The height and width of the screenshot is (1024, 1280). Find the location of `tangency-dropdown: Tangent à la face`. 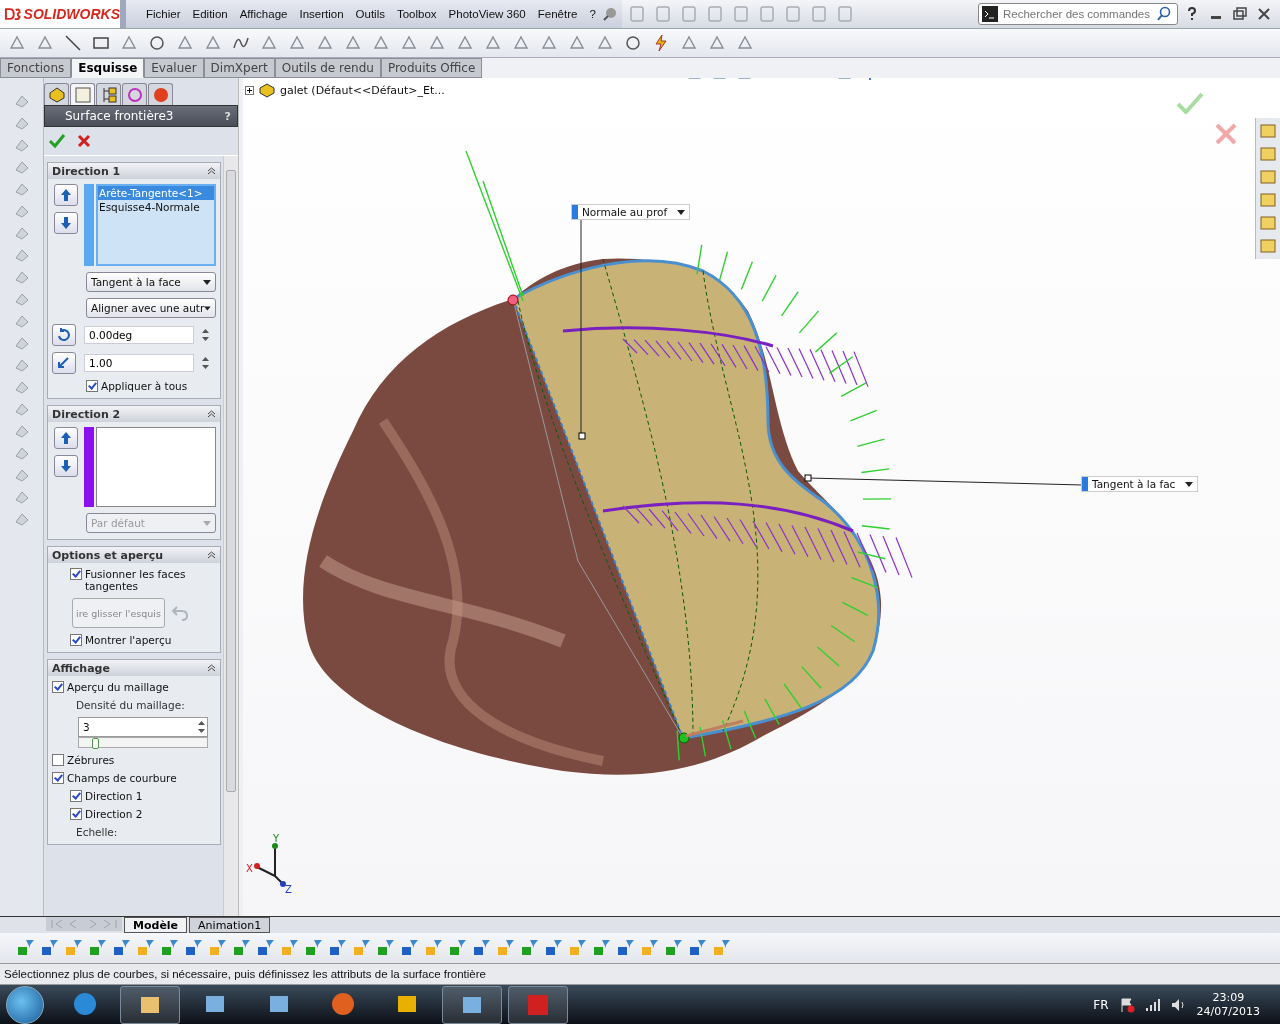

tangency-dropdown: Tangent à la face is located at coordinates (151, 282).